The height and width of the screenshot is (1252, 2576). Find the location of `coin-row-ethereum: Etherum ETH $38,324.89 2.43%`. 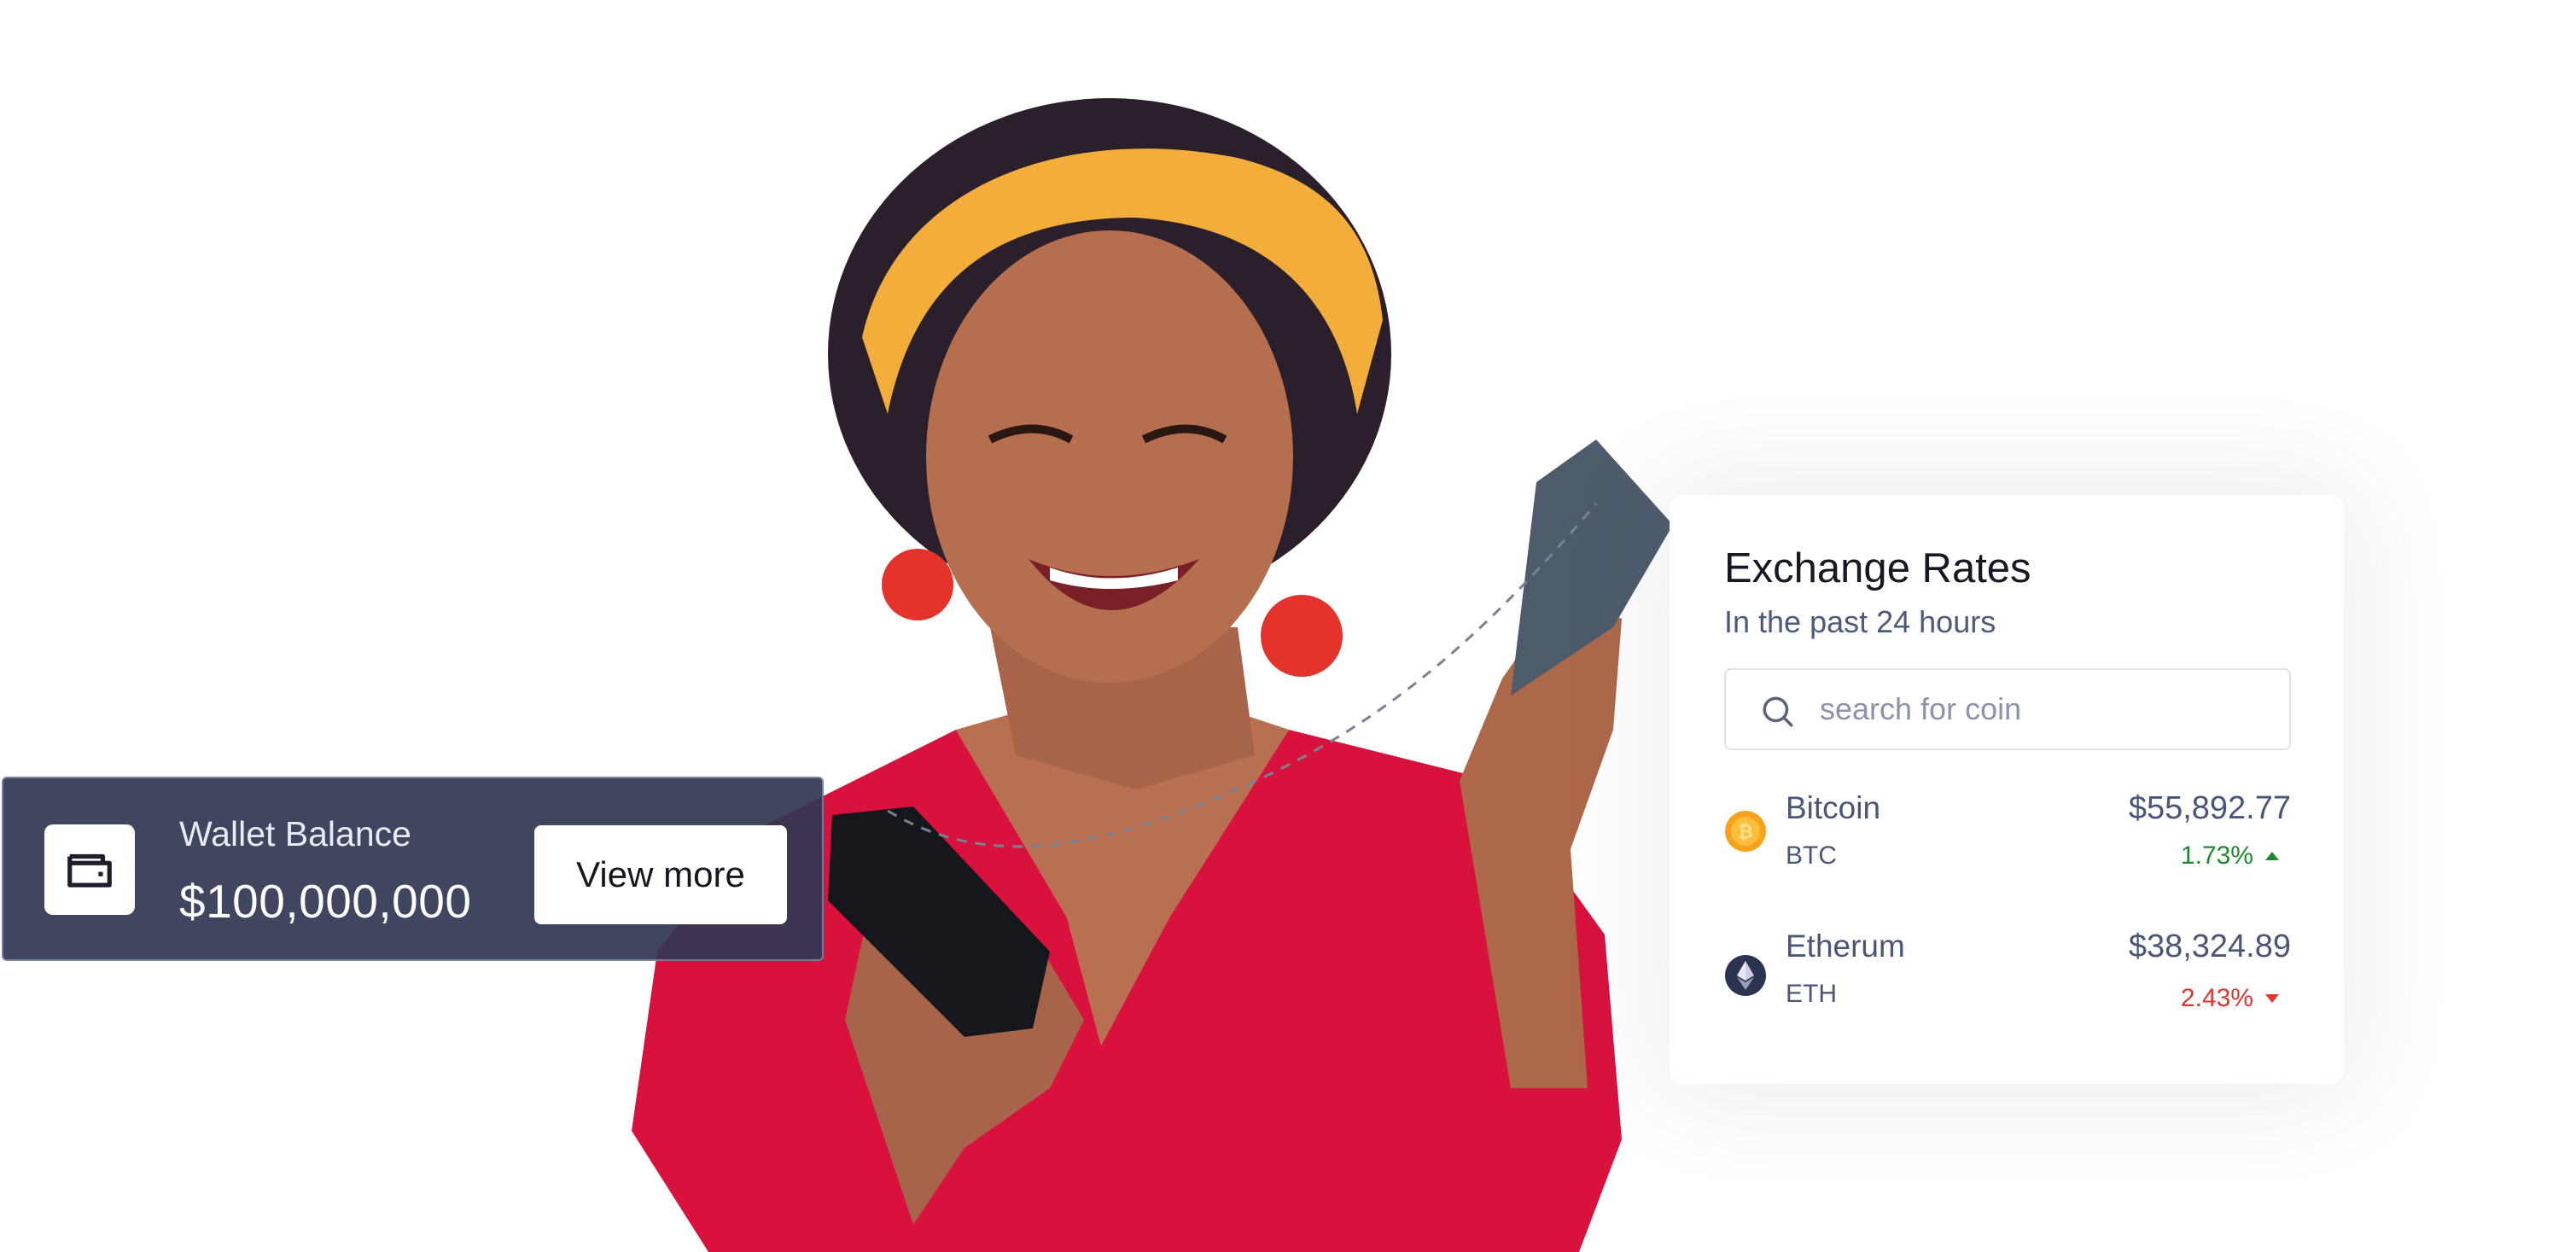

coin-row-ethereum: Etherum ETH $38,324.89 2.43% is located at coordinates (2007, 980).